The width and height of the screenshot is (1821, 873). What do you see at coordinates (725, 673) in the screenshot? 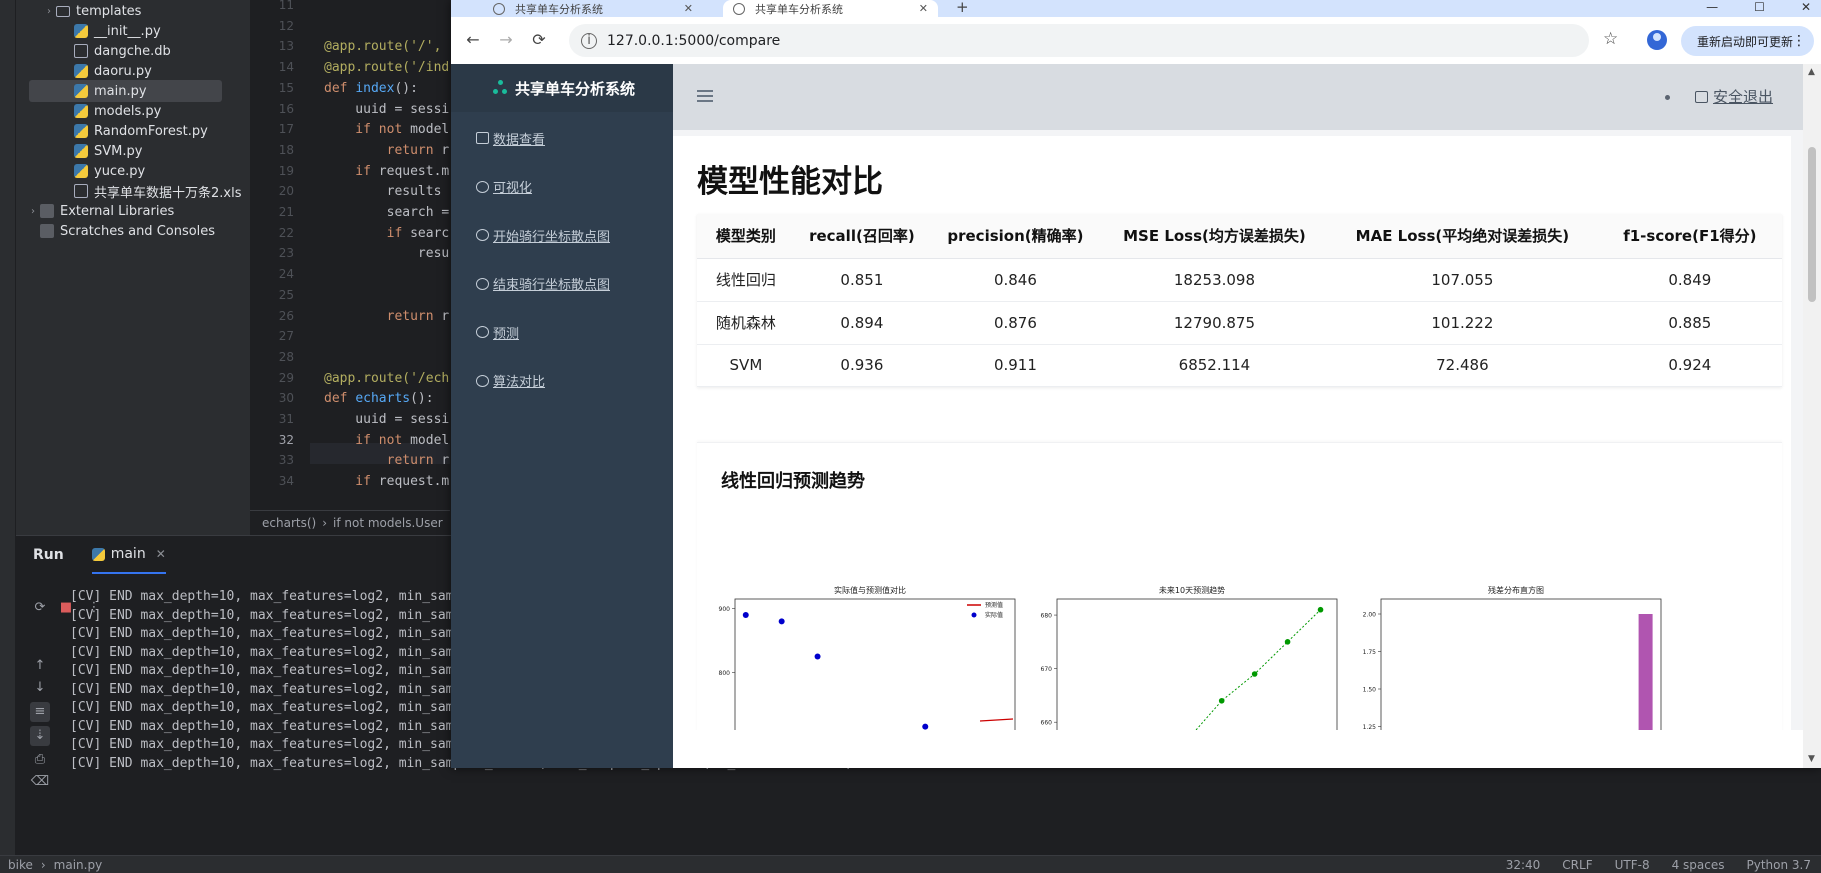
I see `y-tick-label: 800` at bounding box center [725, 673].